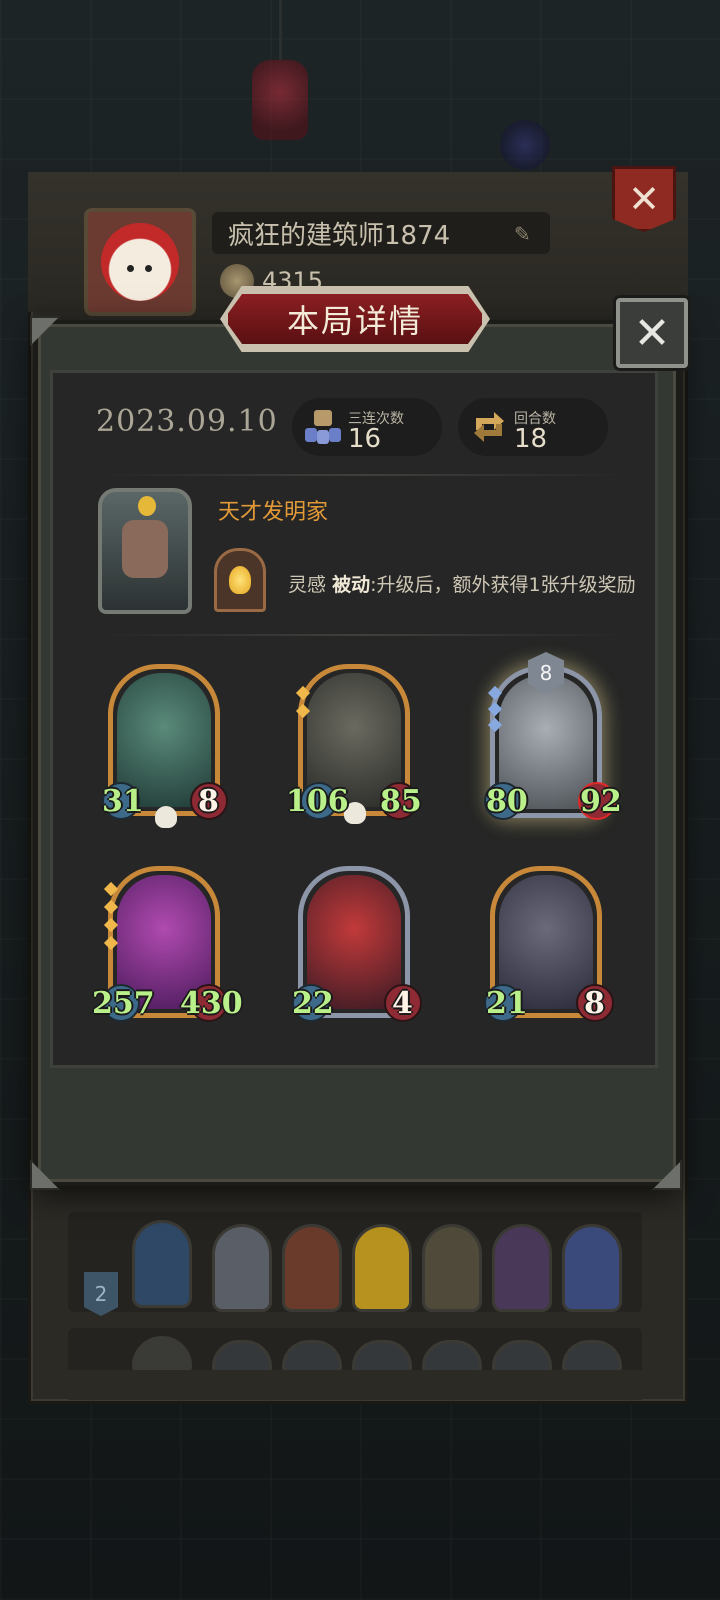 This screenshot has width=720, height=1600. I want to click on title-banner: 本局详情, so click(355, 319).